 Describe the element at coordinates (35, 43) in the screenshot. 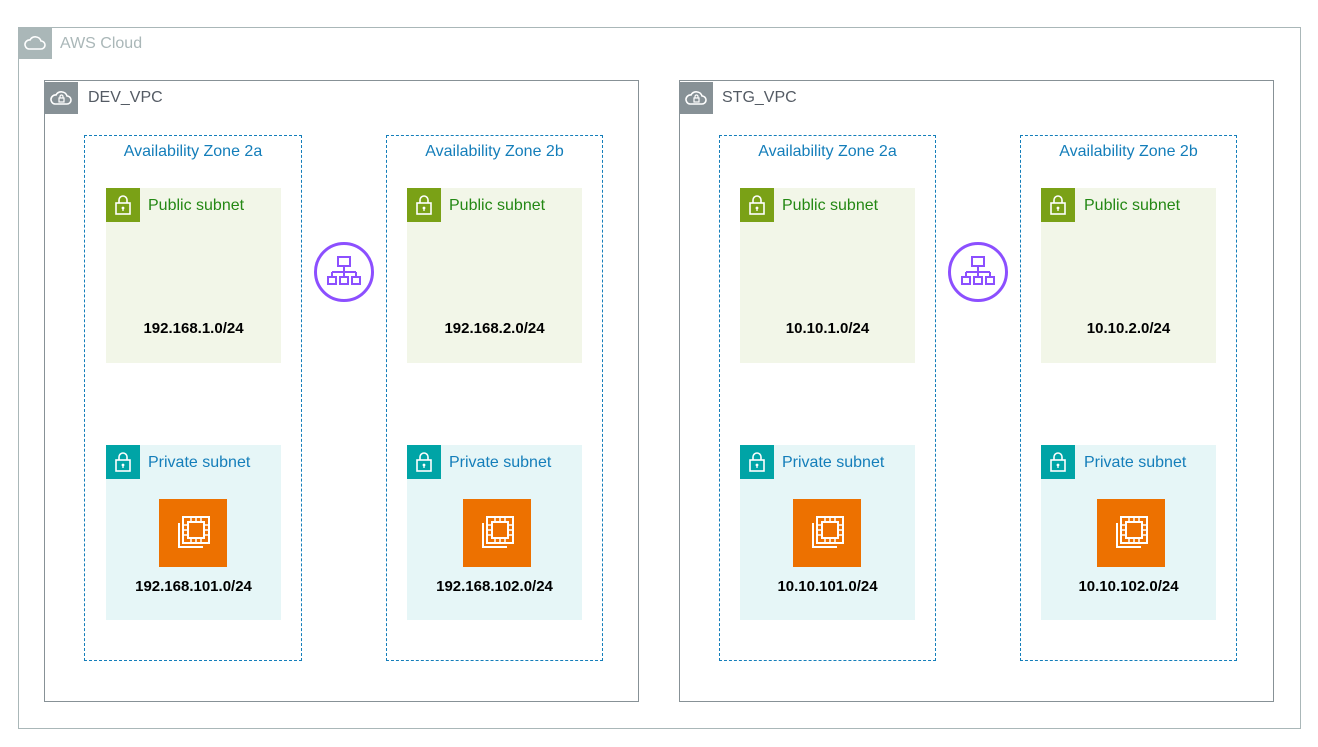

I see `cloud-icon` at that location.